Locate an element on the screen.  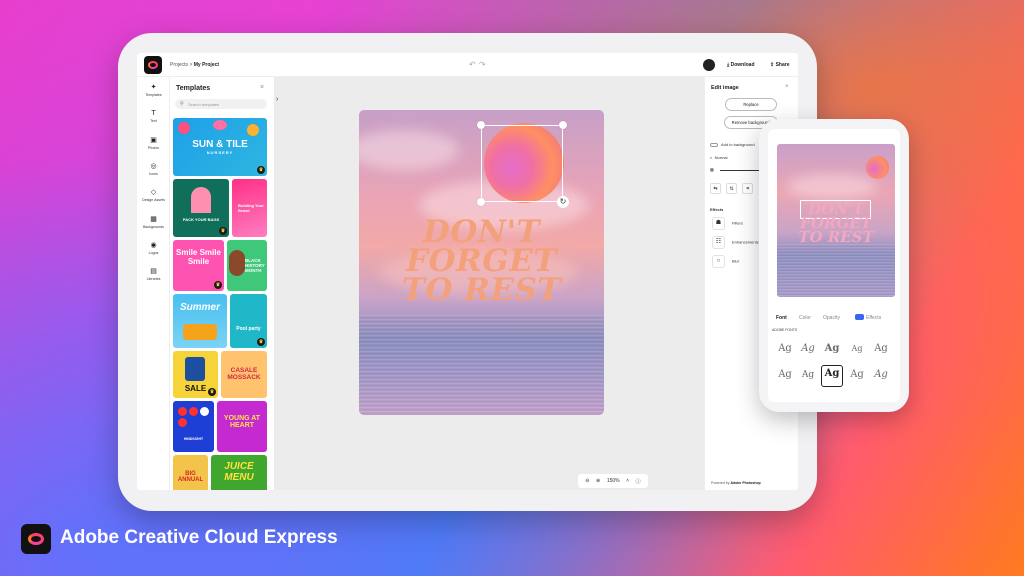
artboard: ↻ DON'T FORGET TO REST is located at coordinates (481, 262).